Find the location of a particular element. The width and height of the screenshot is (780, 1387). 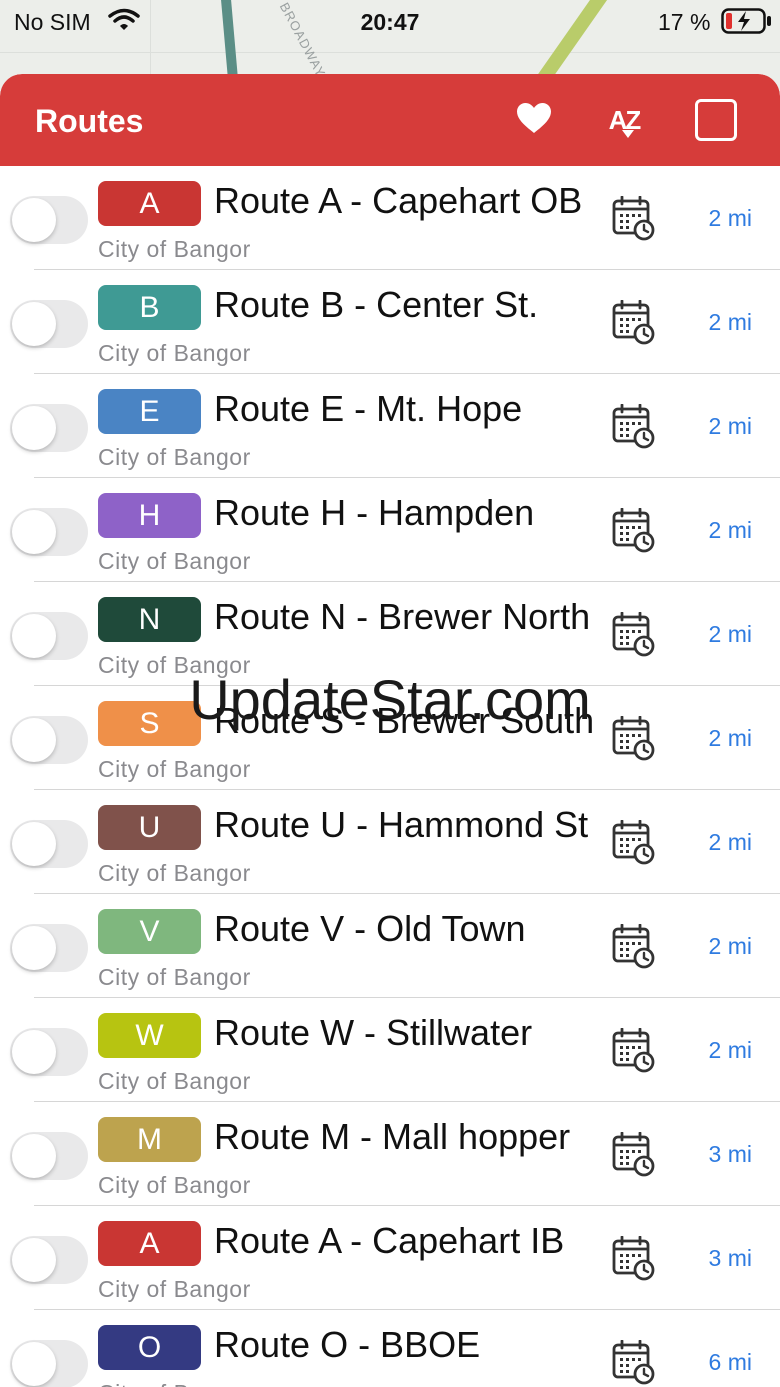

route-badge: V is located at coordinates (149, 931).